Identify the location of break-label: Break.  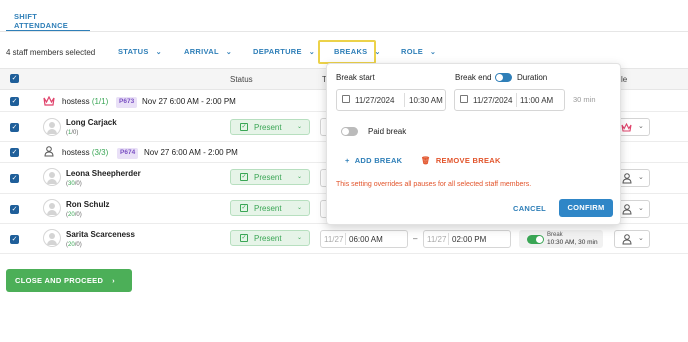
(555, 235).